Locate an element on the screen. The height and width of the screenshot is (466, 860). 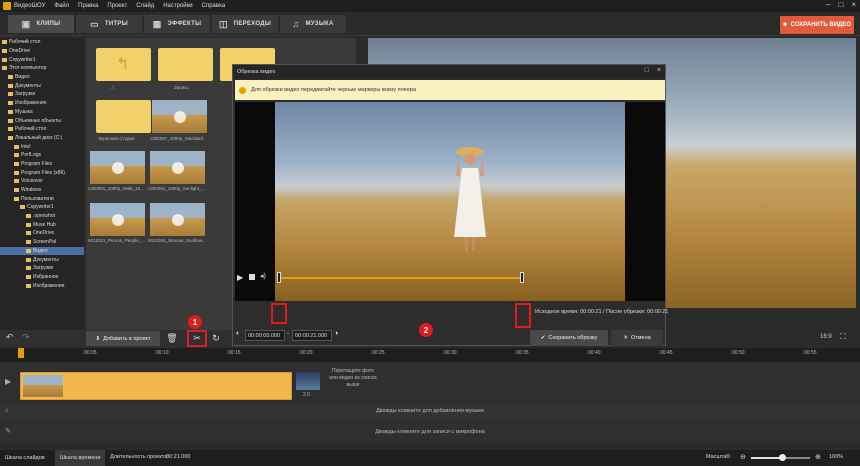
trim-start-marker is located at coordinates (279, 277).